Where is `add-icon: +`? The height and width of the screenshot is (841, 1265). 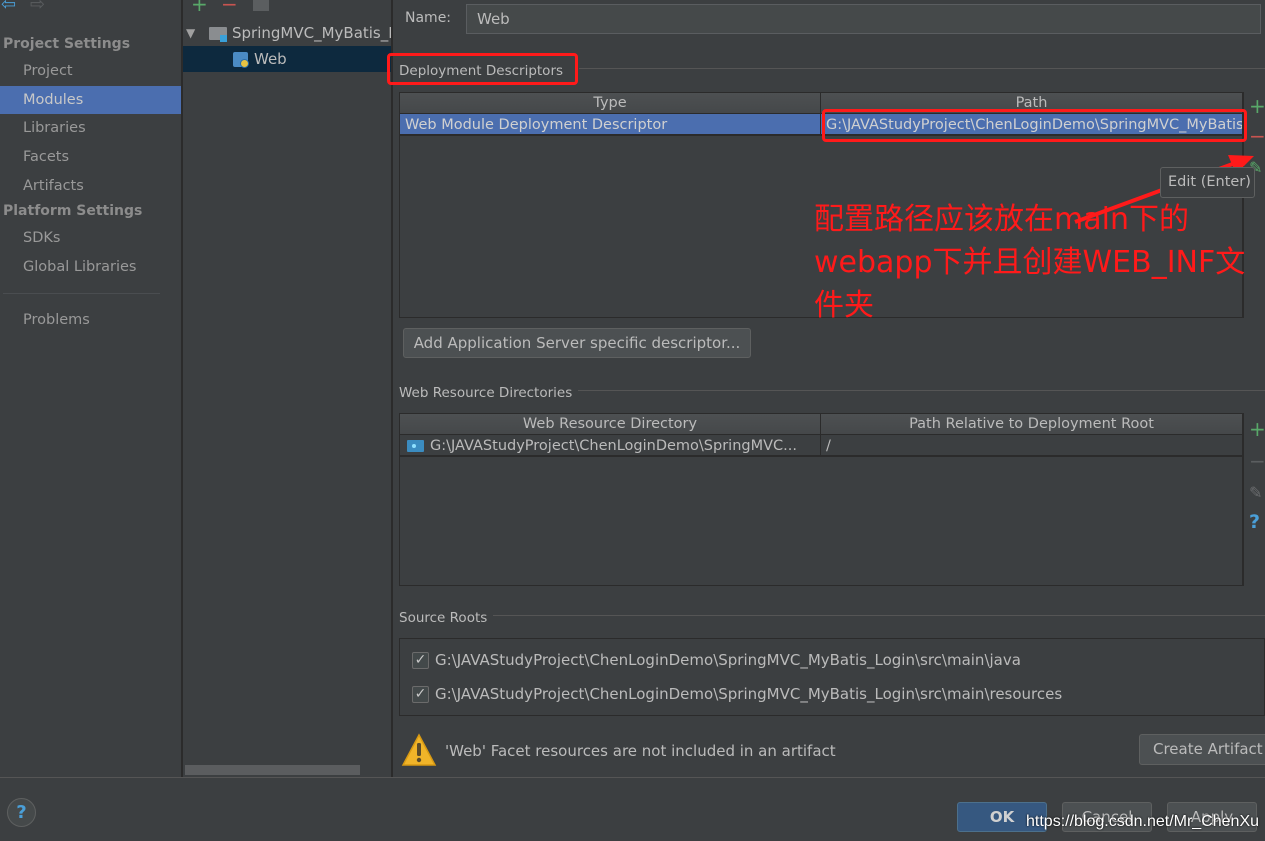 add-icon: + is located at coordinates (199, 7).